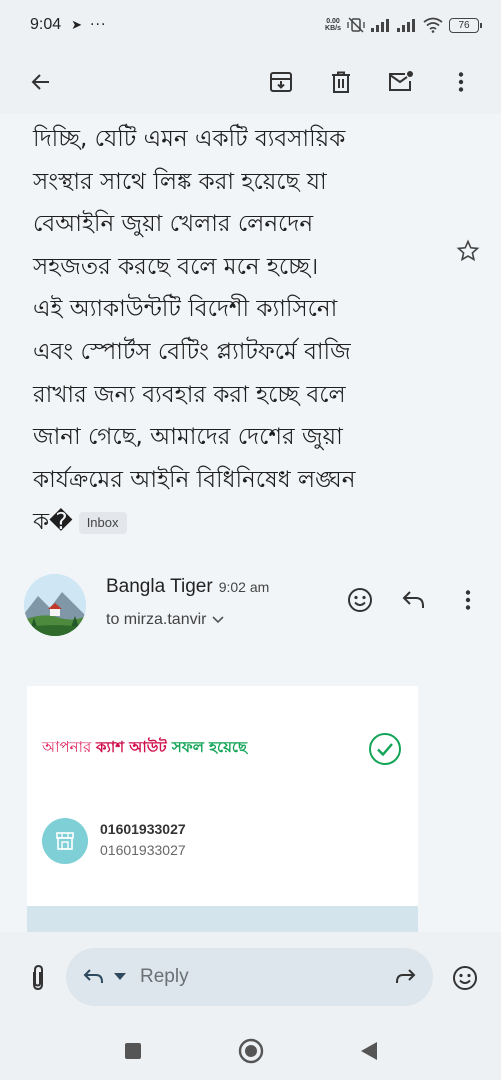 This screenshot has width=501, height=1080. I want to click on reply-button, so click(414, 600).